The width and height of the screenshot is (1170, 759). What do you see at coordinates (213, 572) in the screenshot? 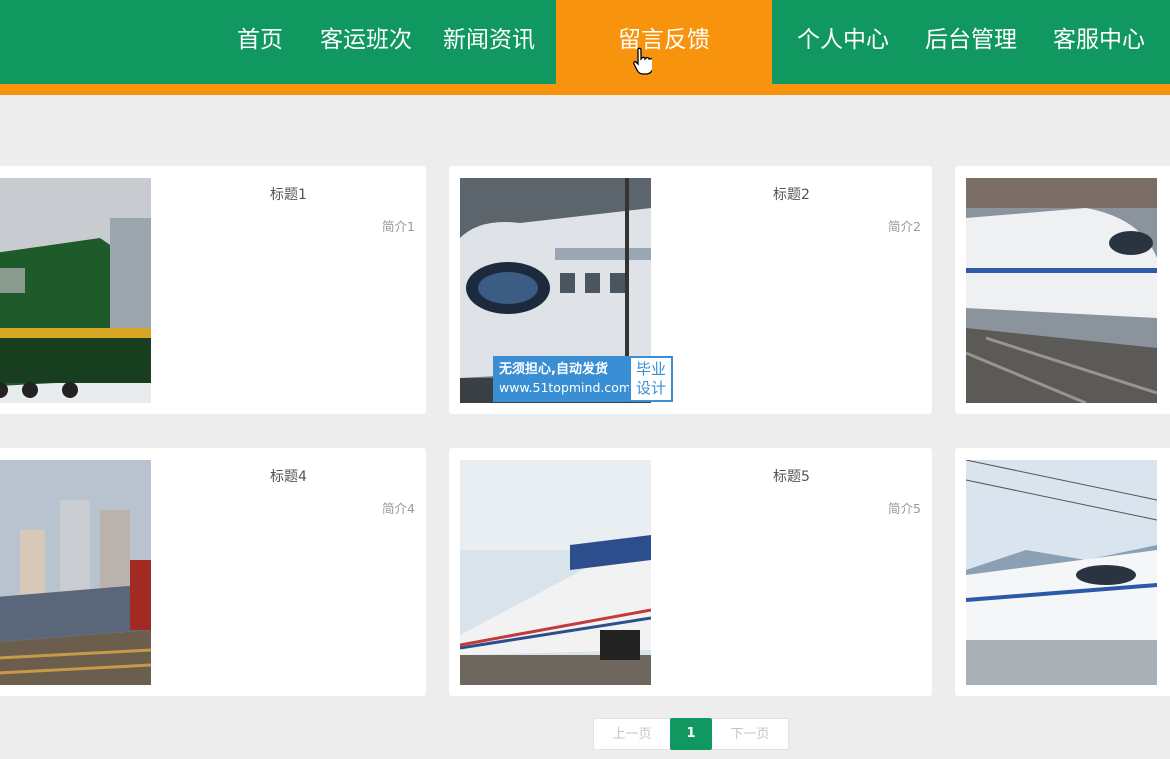
I see `news-card: 标题4 简介4` at bounding box center [213, 572].